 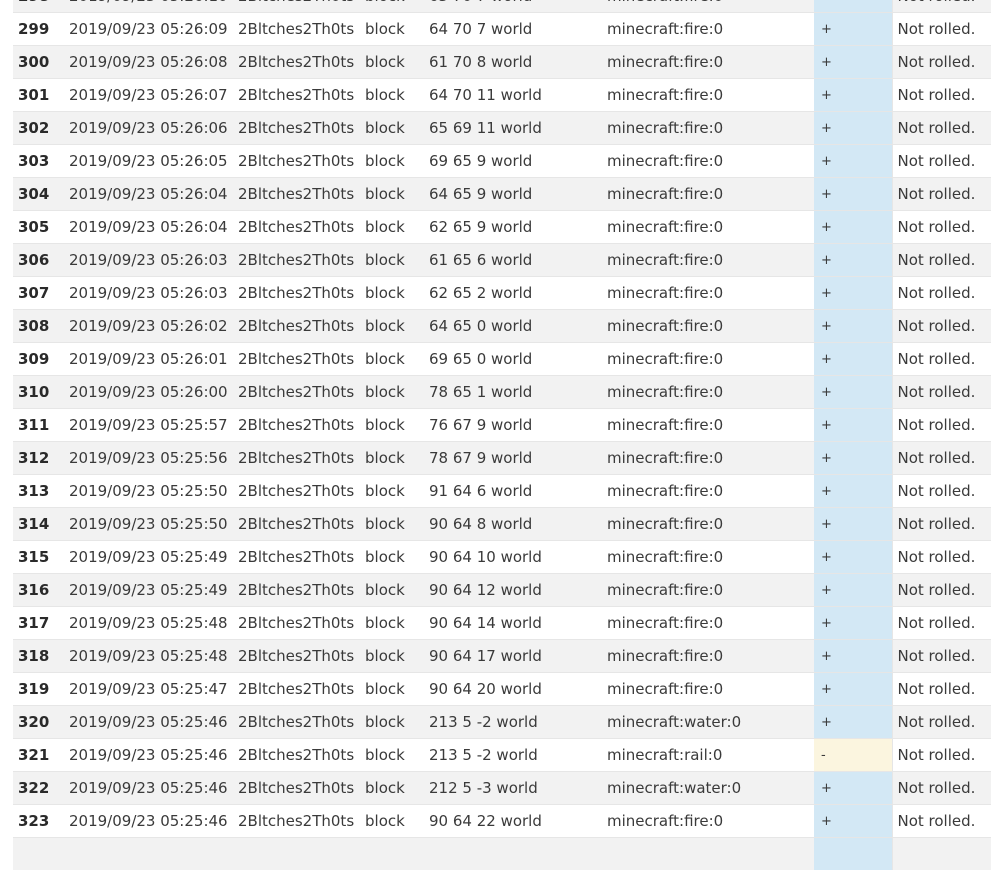 What do you see at coordinates (513, 623) in the screenshot?
I see `row-location: 90 64 14 world` at bounding box center [513, 623].